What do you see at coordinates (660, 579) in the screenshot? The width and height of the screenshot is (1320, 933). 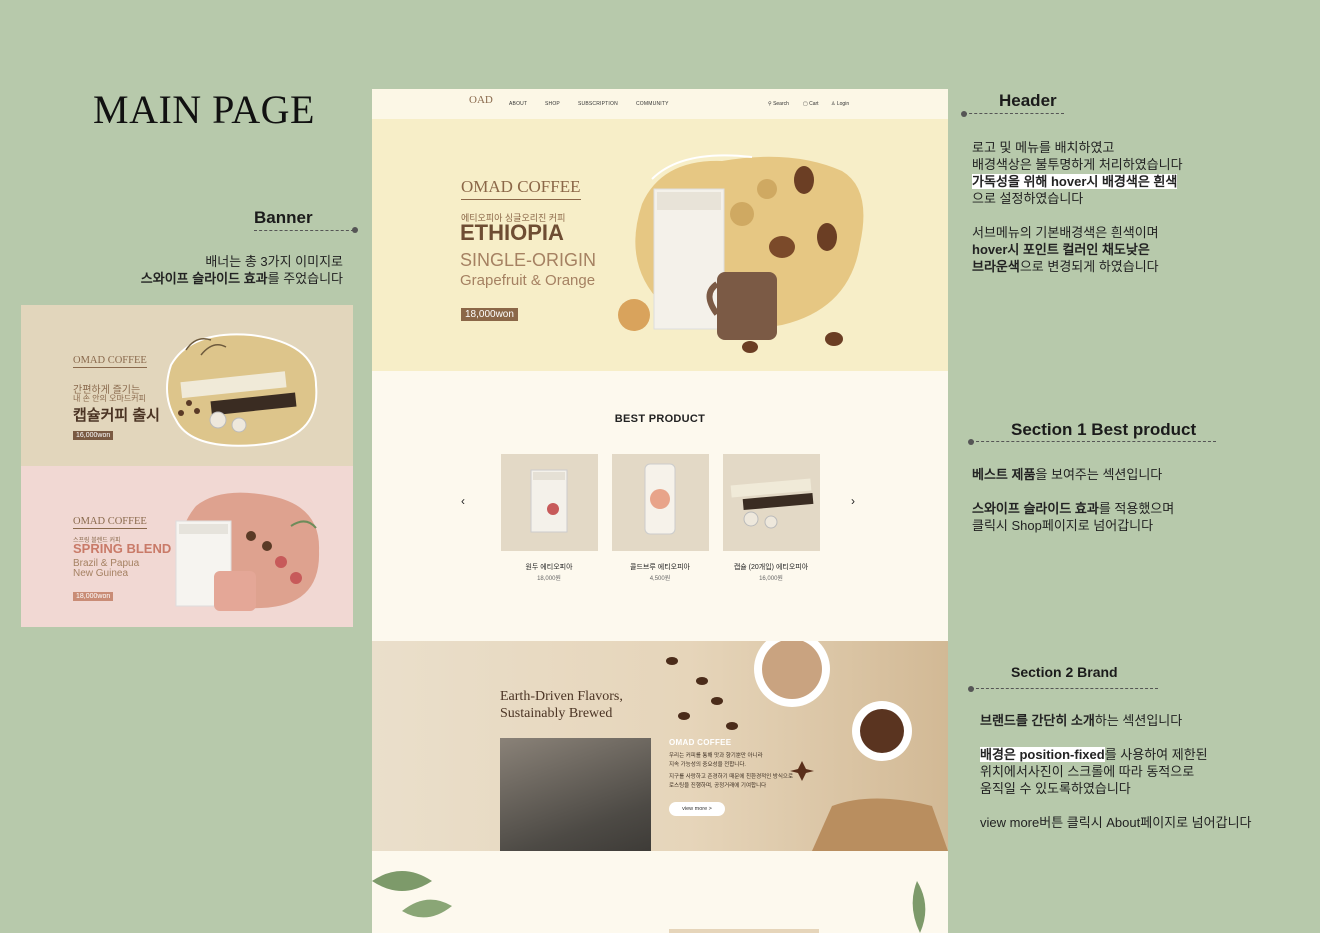 I see `product-price-coldbrew: 4,500원` at bounding box center [660, 579].